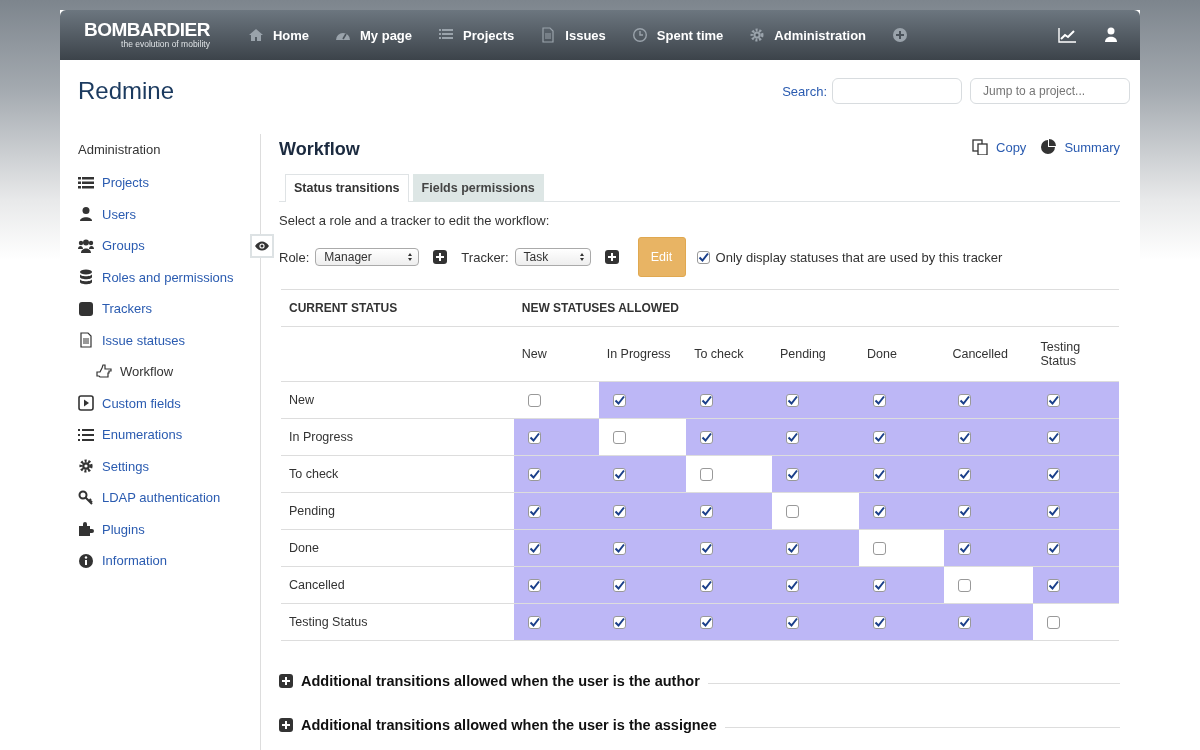 The width and height of the screenshot is (1200, 750). Describe the element at coordinates (321, 437) in the screenshot. I see `status-name: In Progress` at that location.